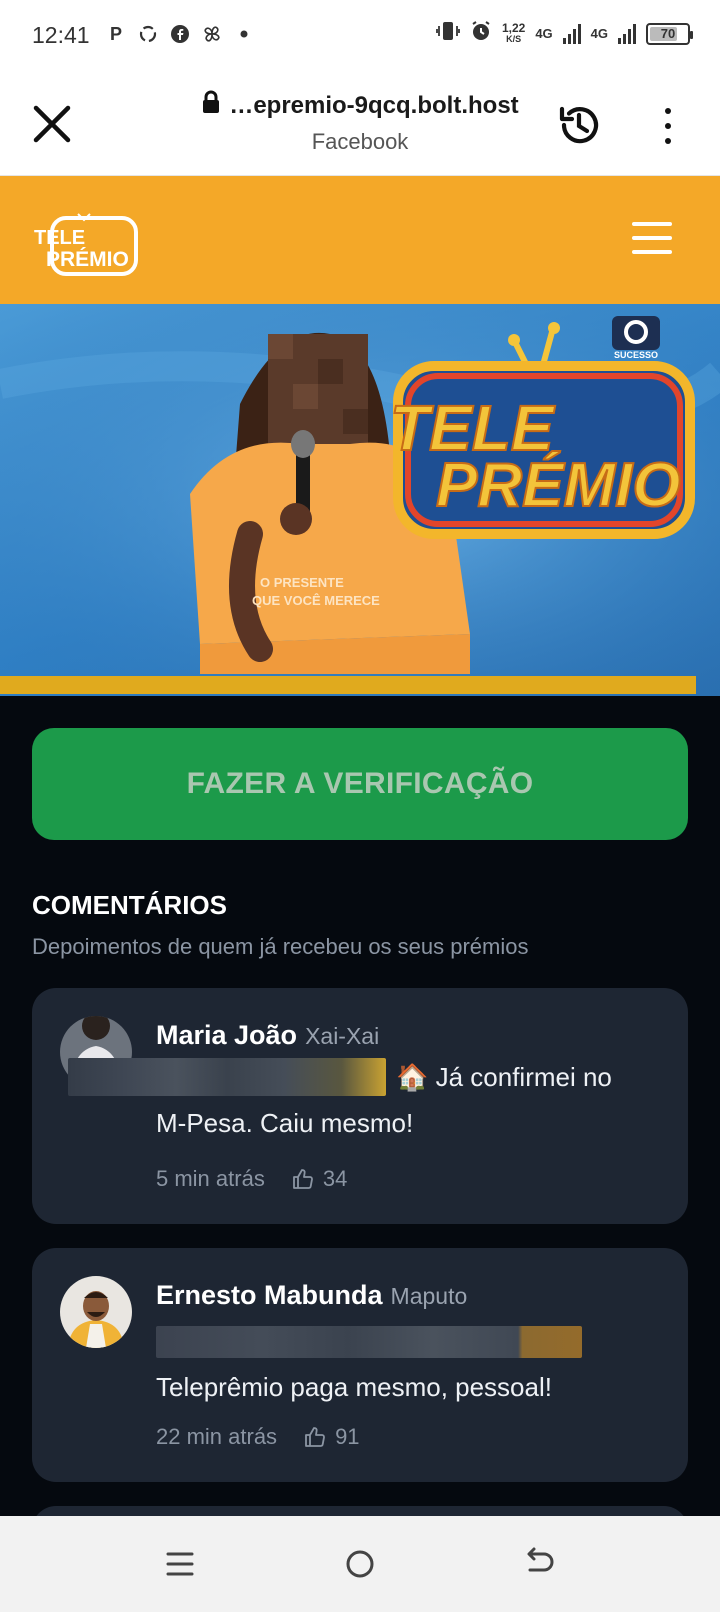 The height and width of the screenshot is (1612, 720). I want to click on url-text: …epremio-9qcq.bolt.host, so click(374, 105).